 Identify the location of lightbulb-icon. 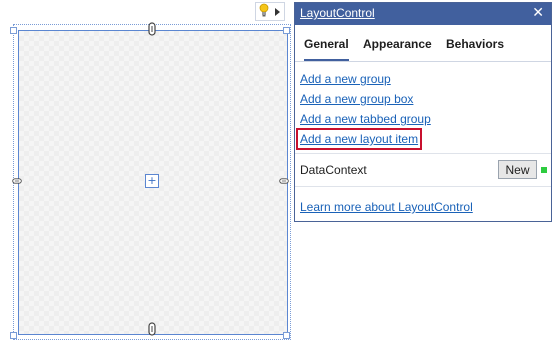
(264, 11).